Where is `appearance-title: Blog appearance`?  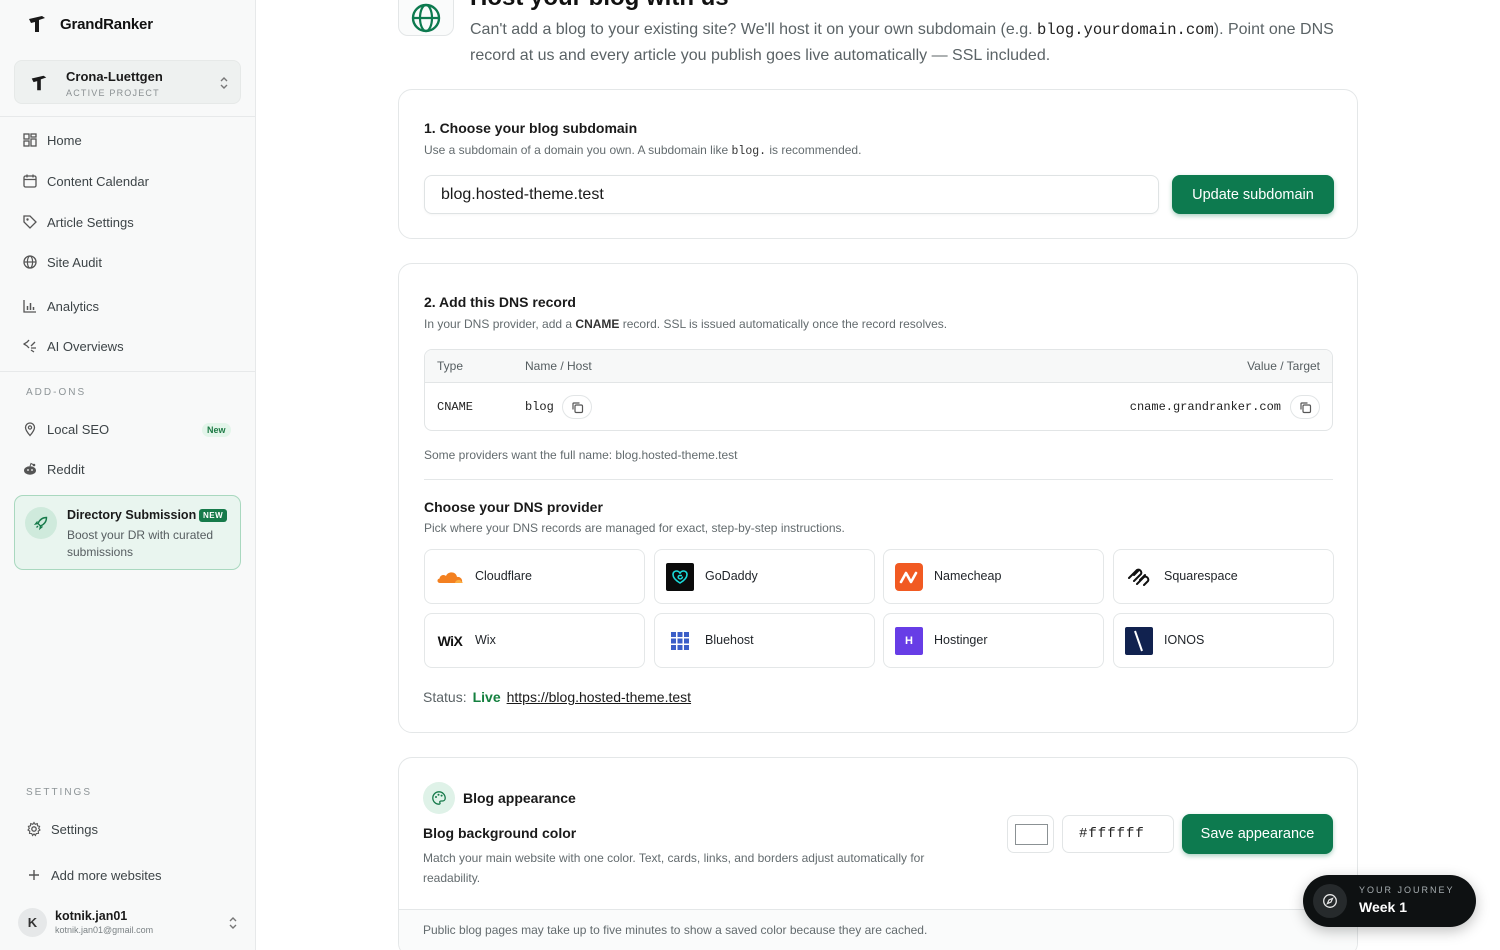
appearance-title: Blog appearance is located at coordinates (519, 798).